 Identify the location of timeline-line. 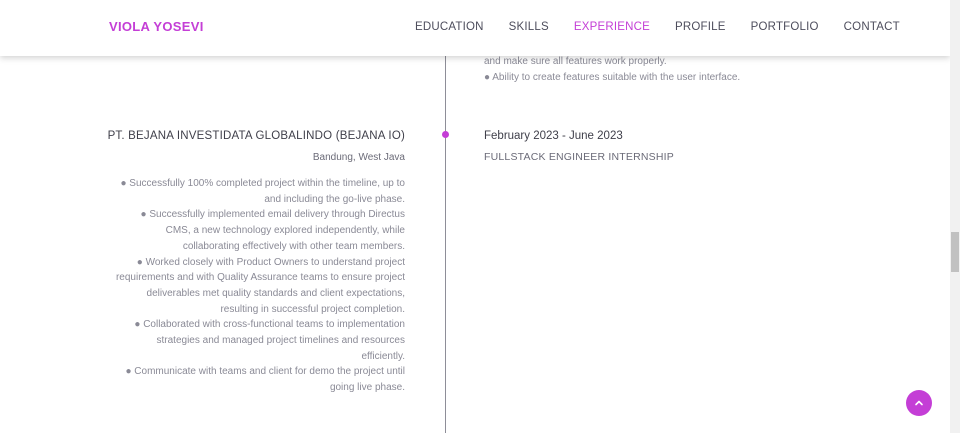
(445, 244).